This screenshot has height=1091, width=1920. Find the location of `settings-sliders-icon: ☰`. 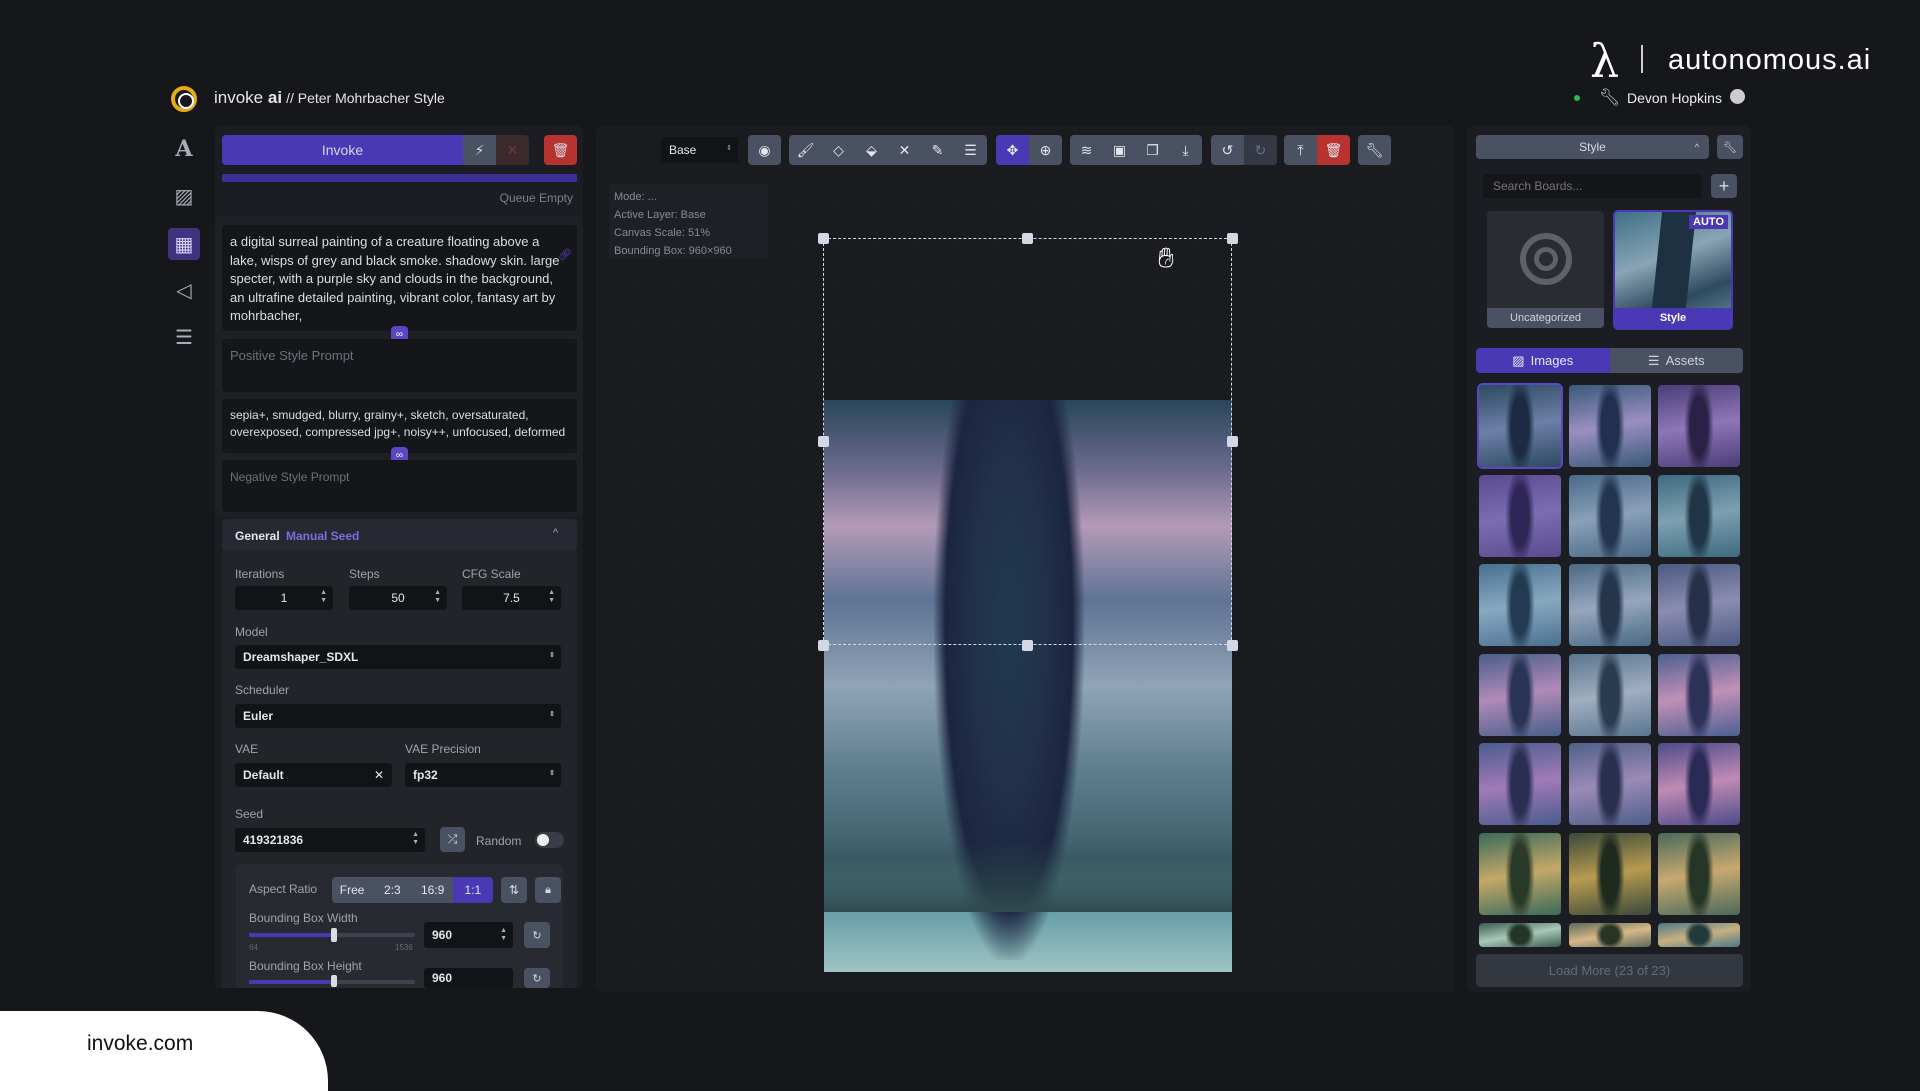

settings-sliders-icon: ☰ is located at coordinates (970, 150).